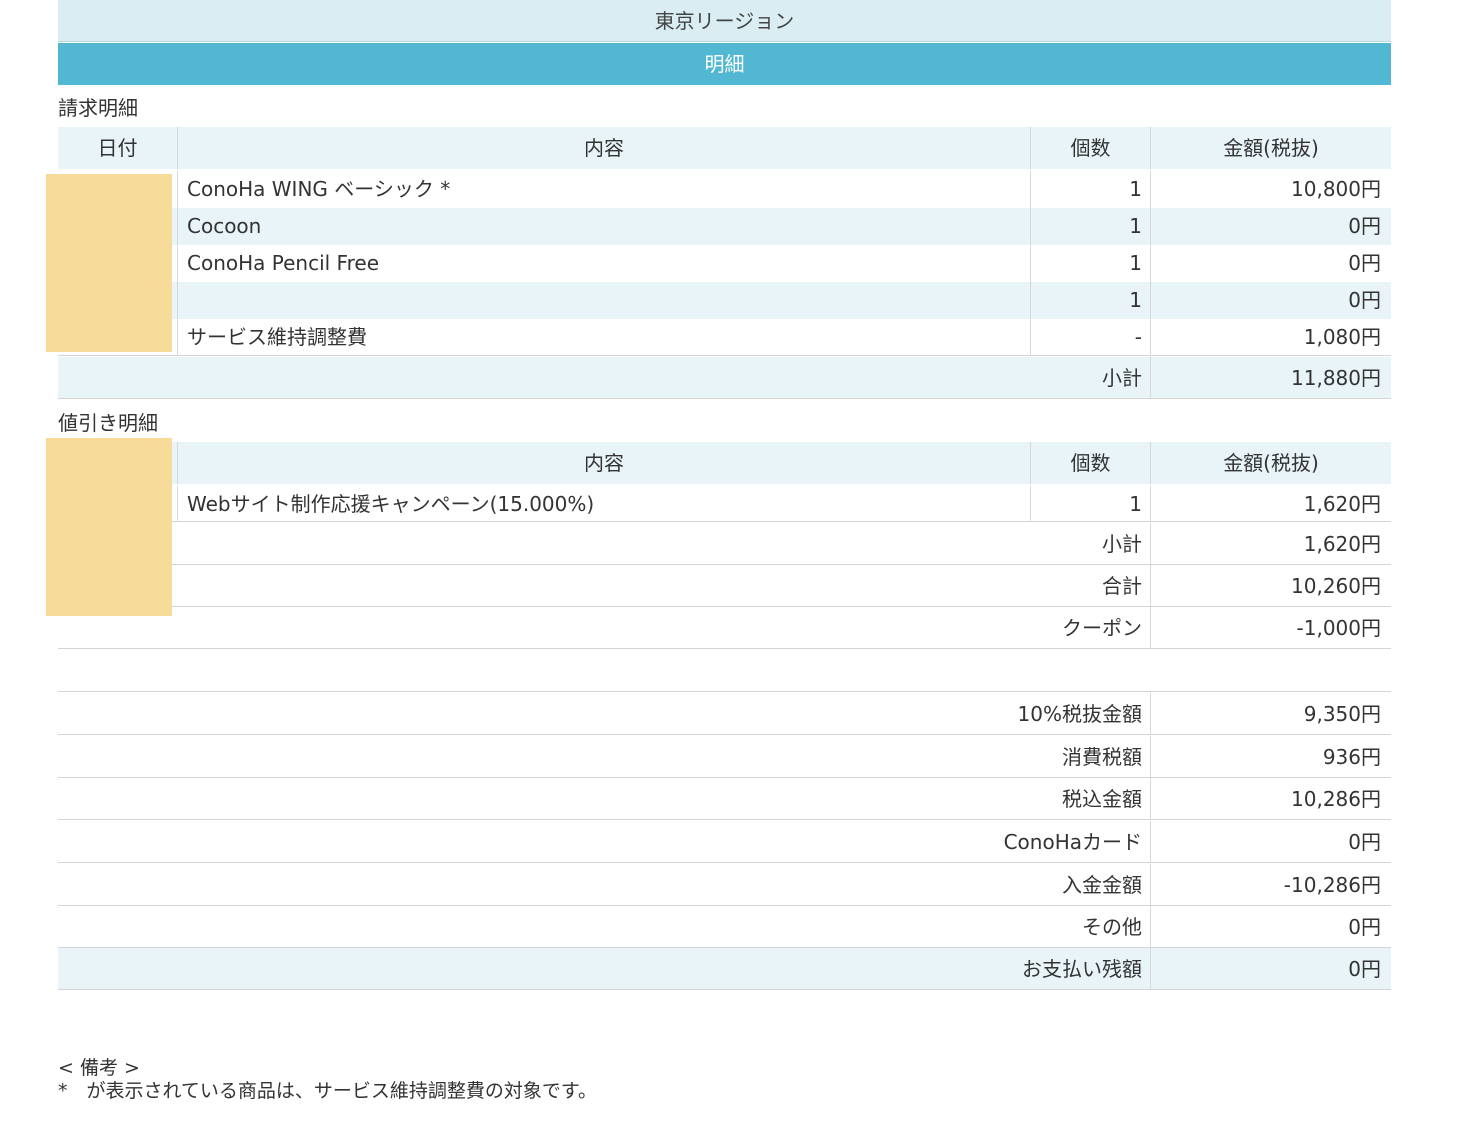 The image size is (1472, 1124). I want to click on table-row: 1 0円, so click(724, 300).